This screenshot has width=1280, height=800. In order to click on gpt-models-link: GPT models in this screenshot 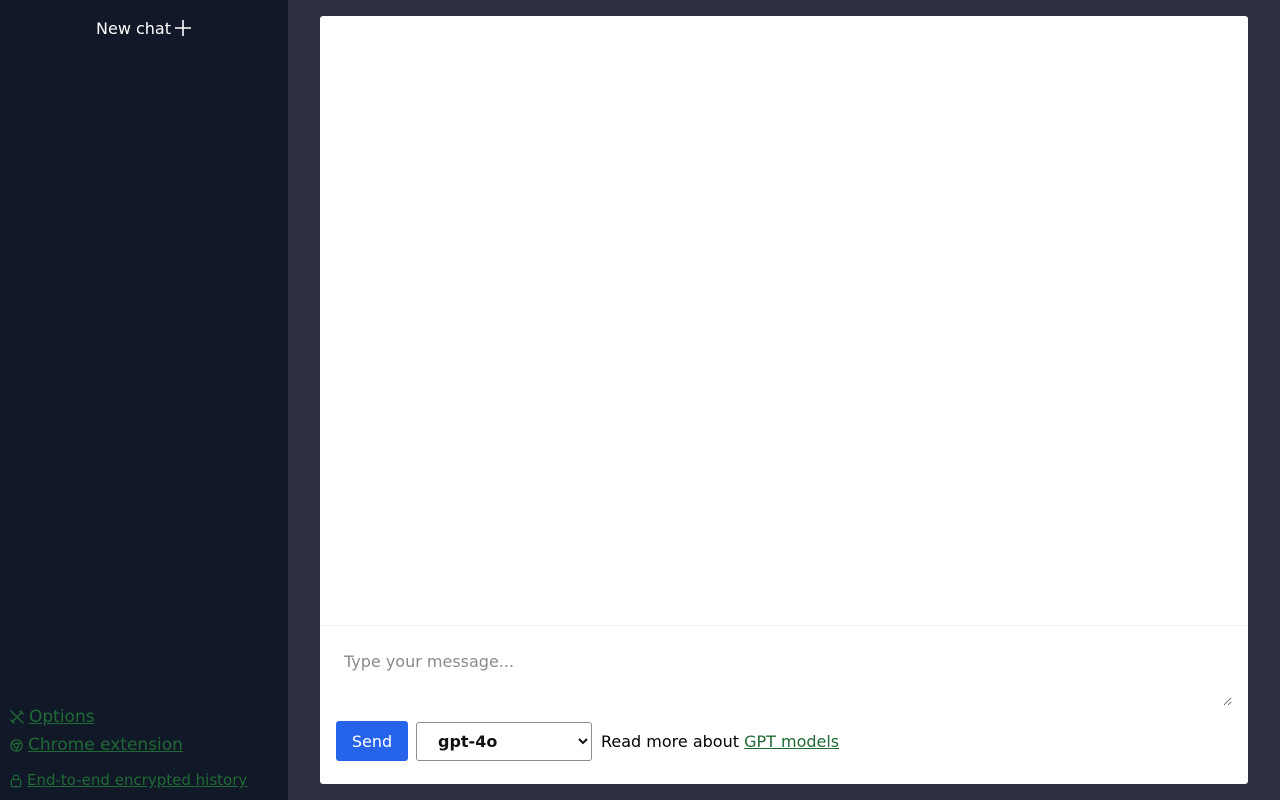, I will do `click(791, 741)`.